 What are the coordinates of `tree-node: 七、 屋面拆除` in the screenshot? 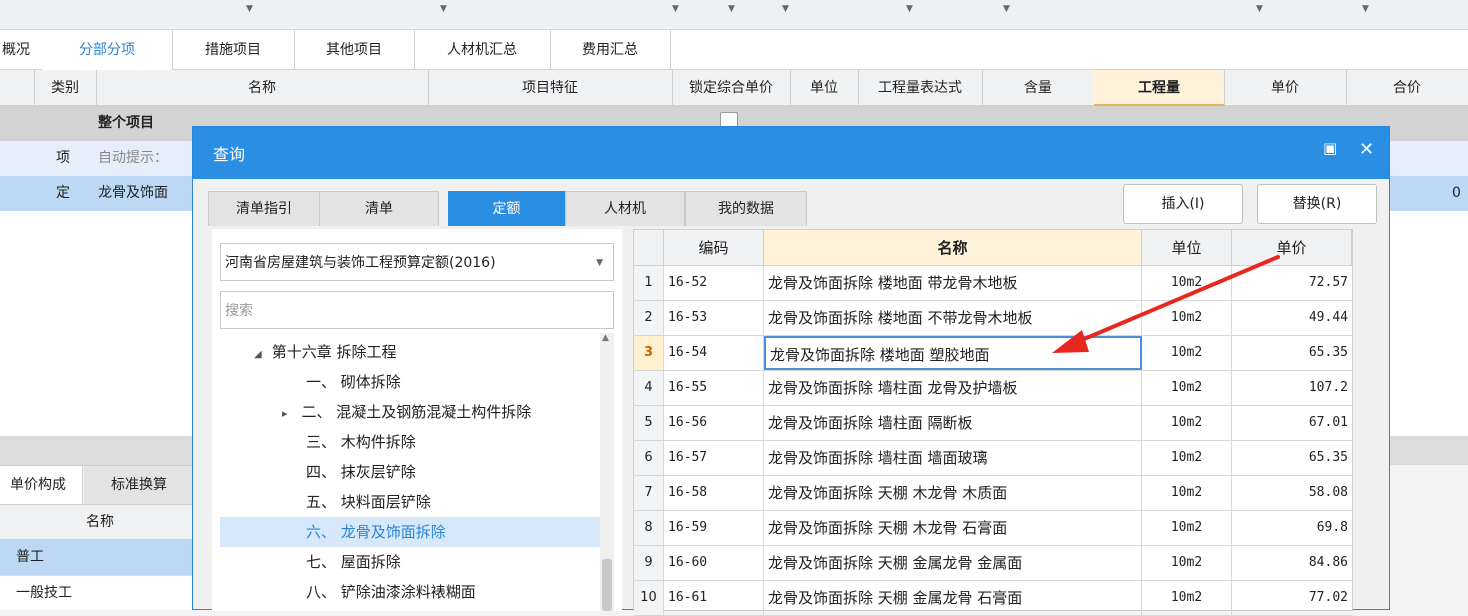 It's located at (353, 562).